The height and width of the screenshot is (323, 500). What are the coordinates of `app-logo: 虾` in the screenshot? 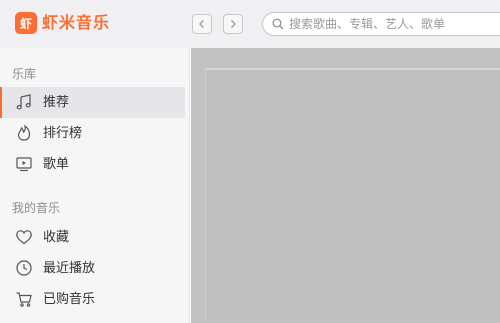 It's located at (26, 23).